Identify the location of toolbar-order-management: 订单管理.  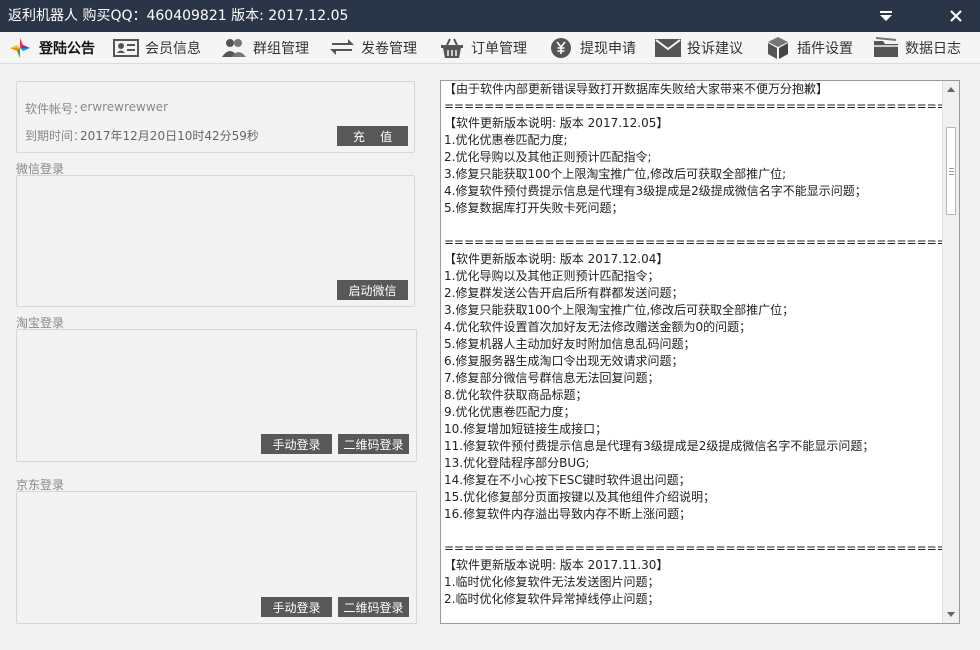
(482, 48).